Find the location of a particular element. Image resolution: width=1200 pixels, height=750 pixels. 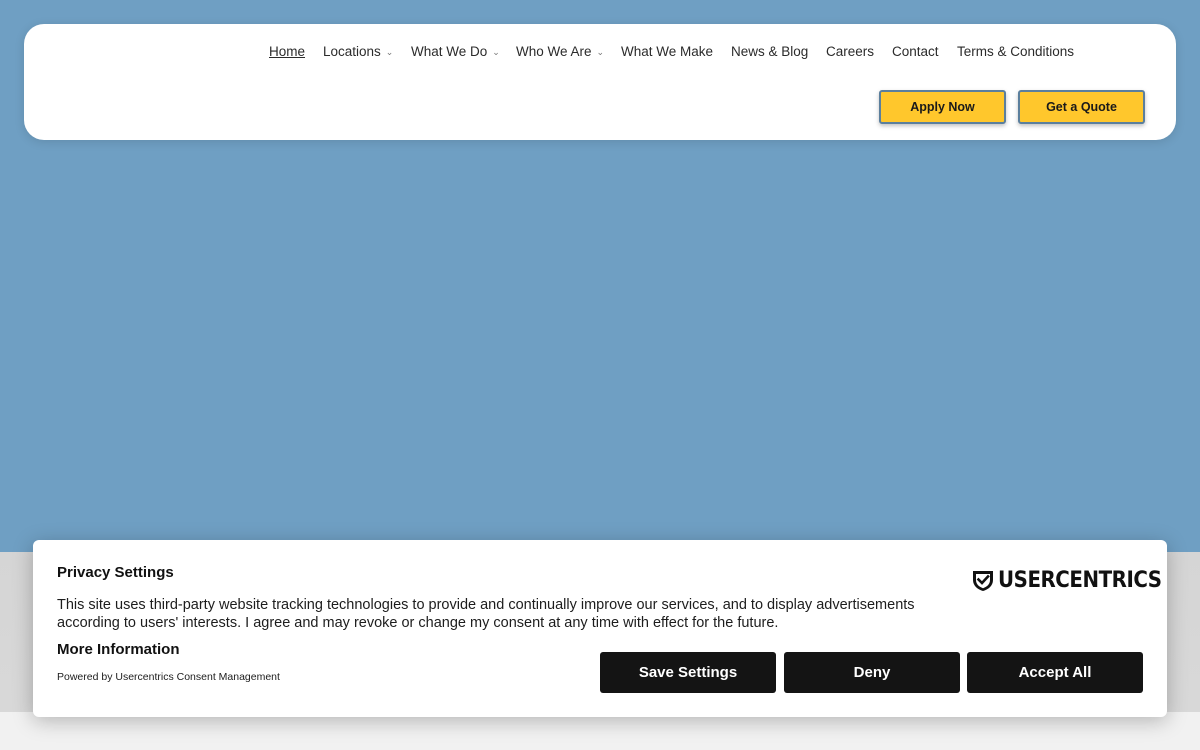

nav-careers-label: Careers is located at coordinates (850, 51).